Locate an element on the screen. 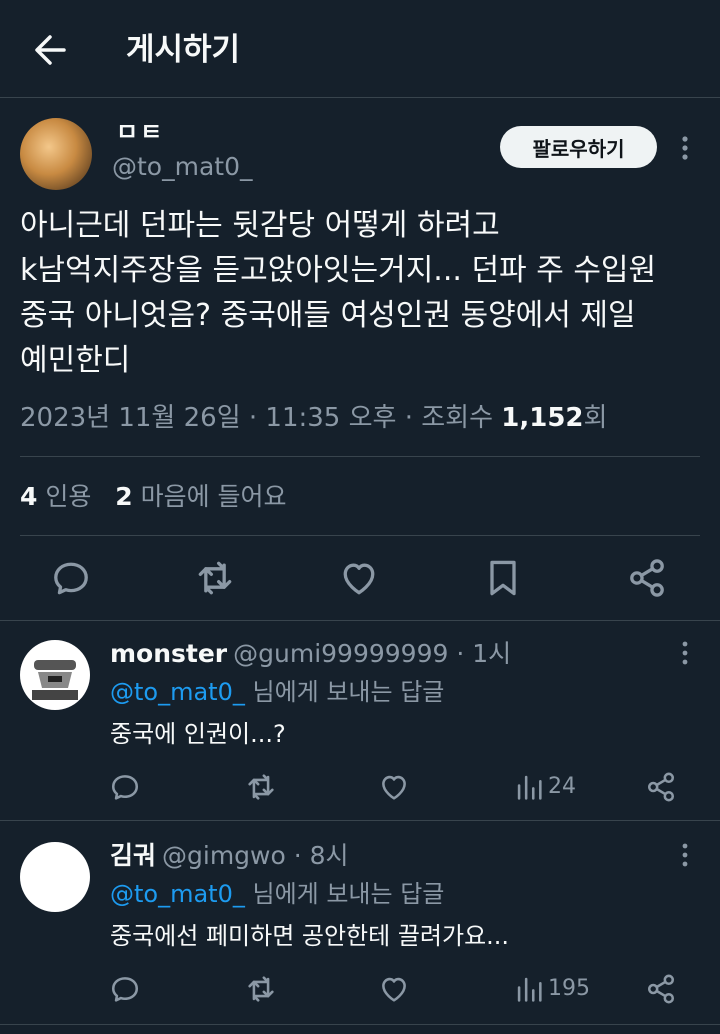 The image size is (720, 1034). reply-author-name: 김궈 is located at coordinates (133, 855).